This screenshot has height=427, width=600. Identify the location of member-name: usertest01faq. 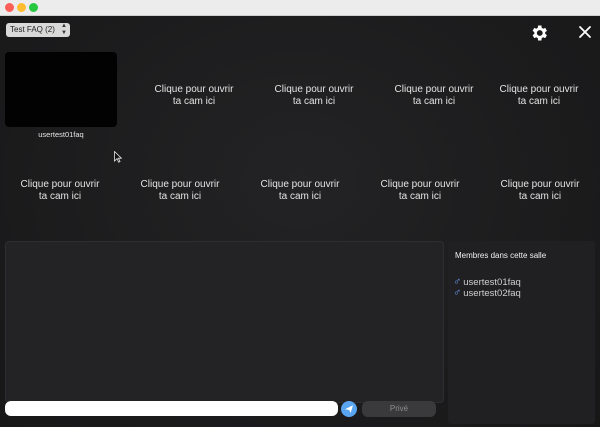
(492, 282).